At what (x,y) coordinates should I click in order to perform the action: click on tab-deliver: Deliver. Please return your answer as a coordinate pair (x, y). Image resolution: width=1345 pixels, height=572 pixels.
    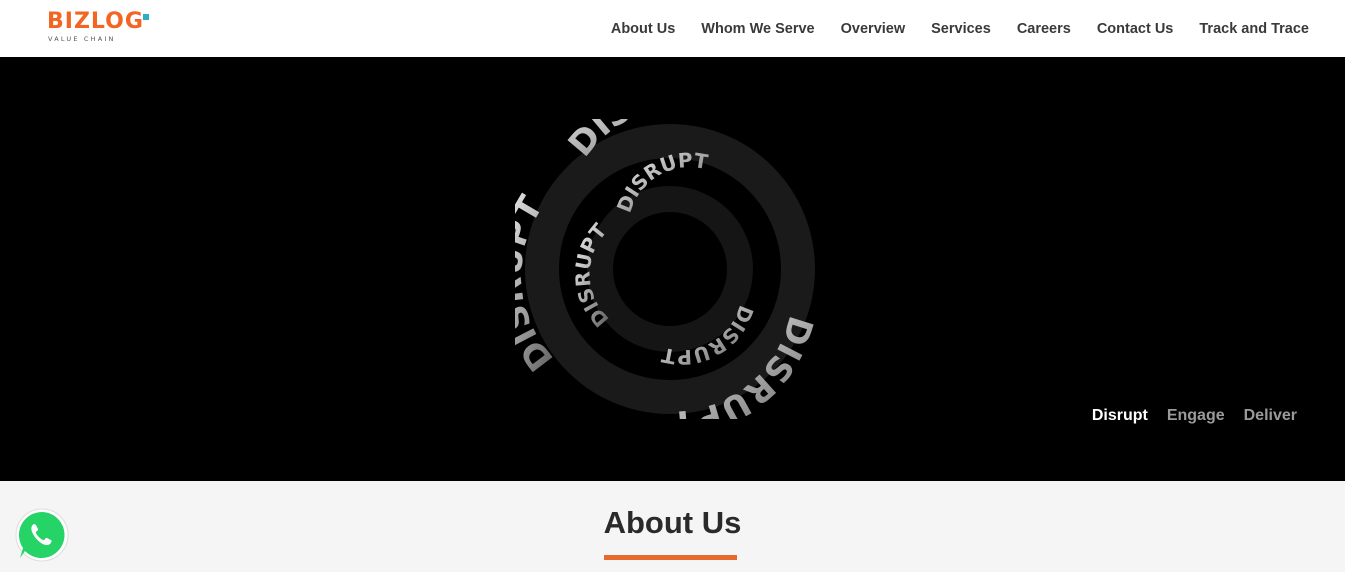
    Looking at the image, I should click on (1270, 416).